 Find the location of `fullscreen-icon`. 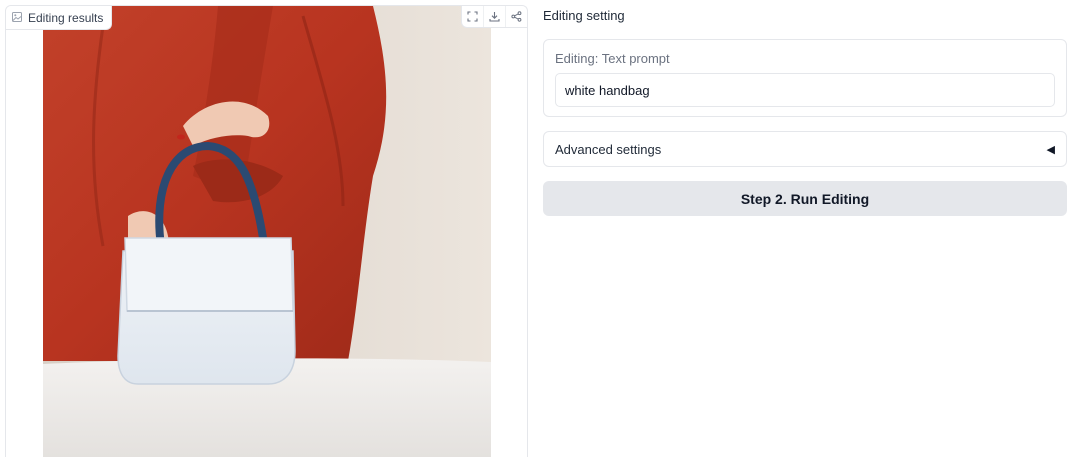

fullscreen-icon is located at coordinates (472, 16).